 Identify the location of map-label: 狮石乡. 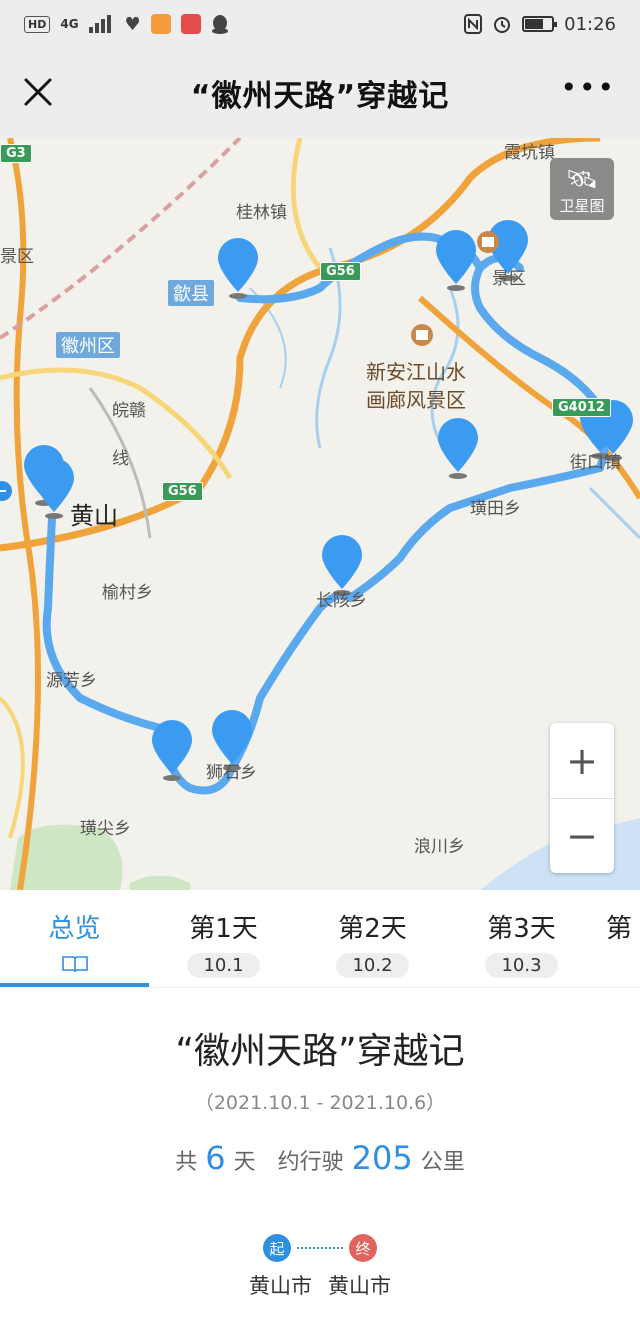
(231, 773).